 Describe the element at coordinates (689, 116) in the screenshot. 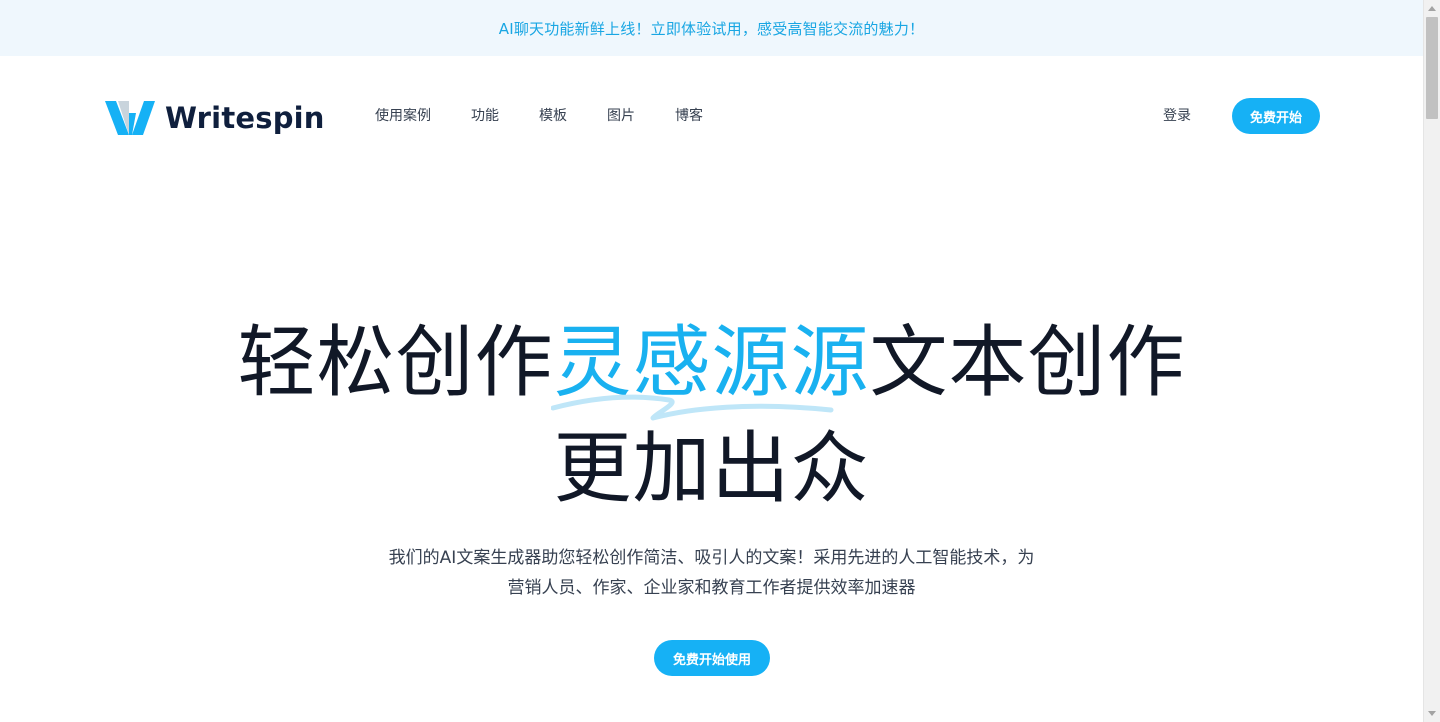

I see `nav-item-blog: 博客` at that location.